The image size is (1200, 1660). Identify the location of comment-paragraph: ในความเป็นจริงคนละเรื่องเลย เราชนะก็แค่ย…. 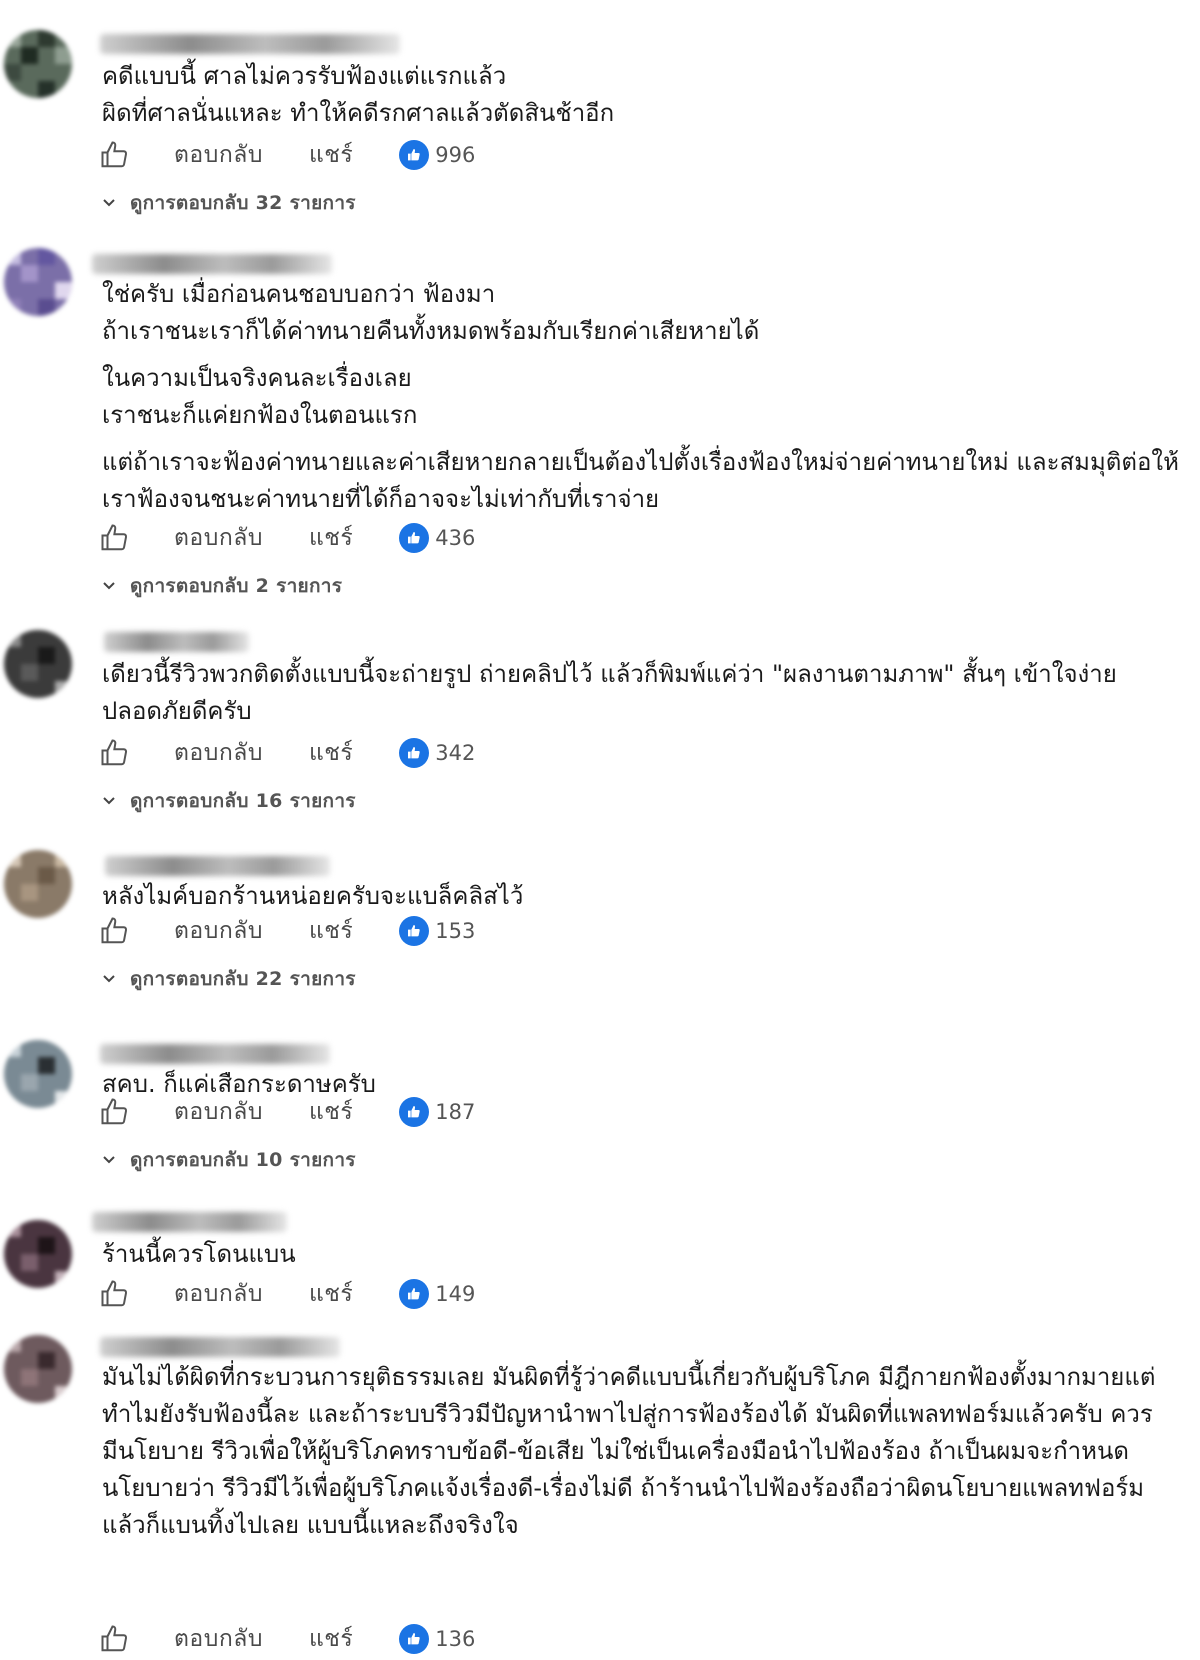
(260, 396).